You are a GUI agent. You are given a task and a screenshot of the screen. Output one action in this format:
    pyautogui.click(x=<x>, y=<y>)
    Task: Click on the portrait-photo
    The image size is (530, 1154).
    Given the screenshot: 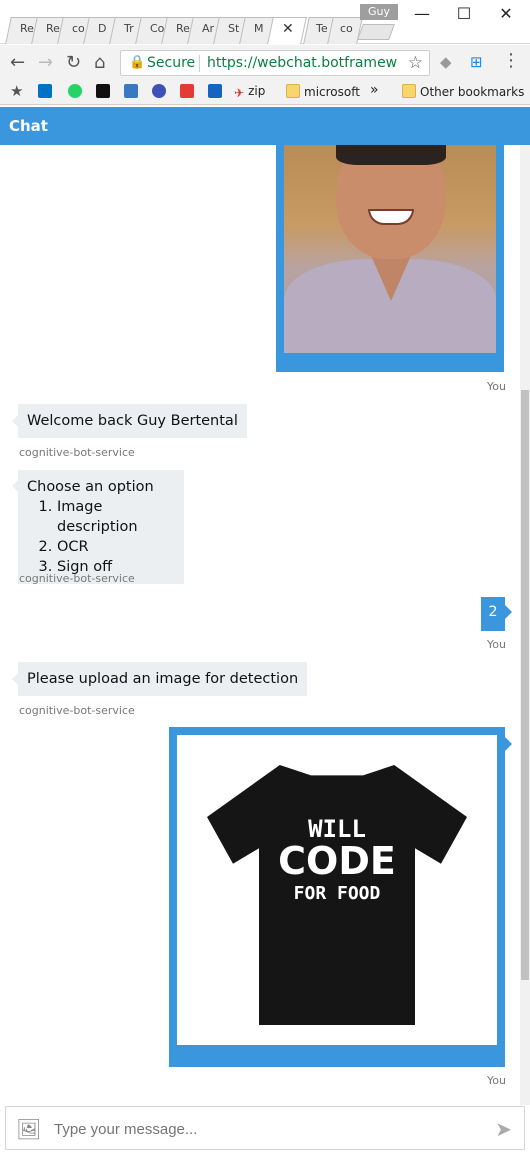 What is the action you would take?
    pyautogui.click(x=390, y=249)
    